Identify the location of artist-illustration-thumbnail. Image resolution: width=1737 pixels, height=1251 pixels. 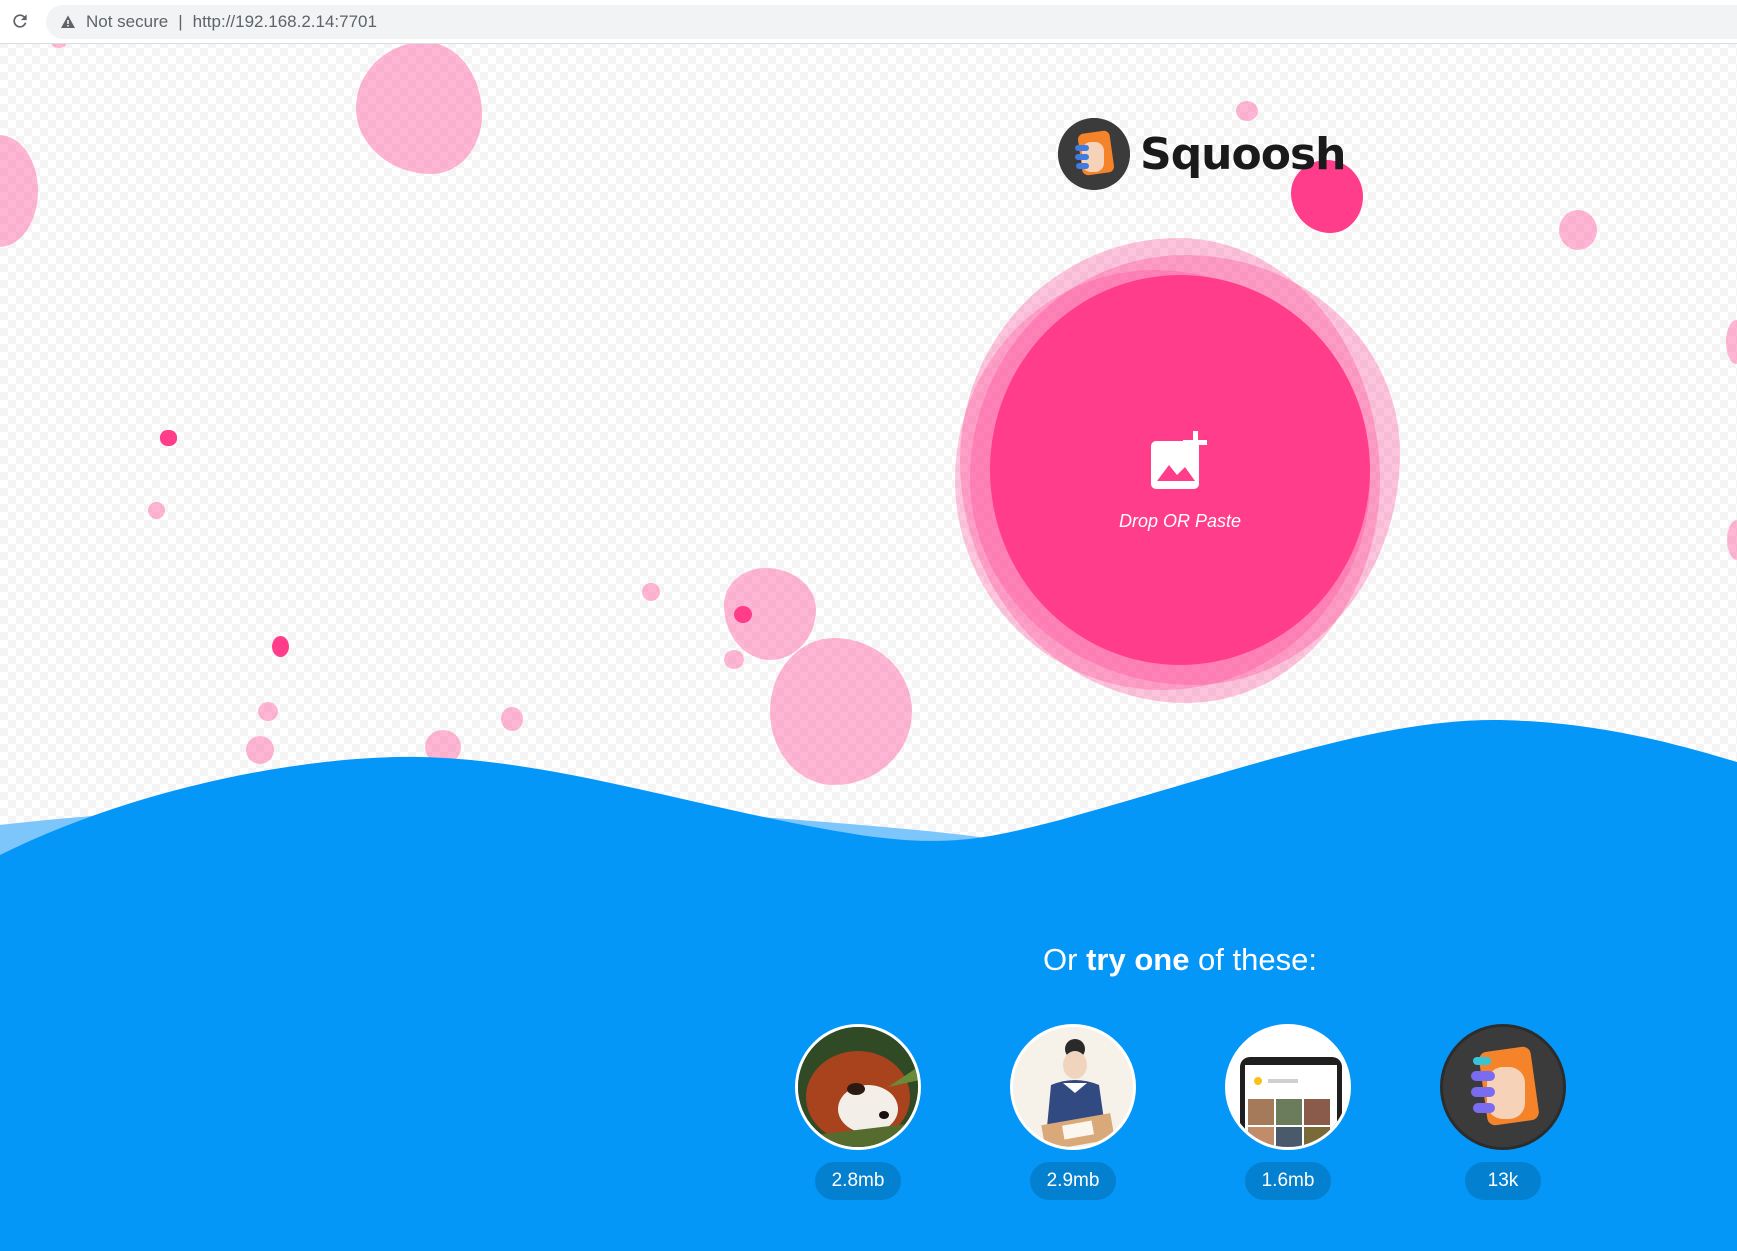
(1073, 1087).